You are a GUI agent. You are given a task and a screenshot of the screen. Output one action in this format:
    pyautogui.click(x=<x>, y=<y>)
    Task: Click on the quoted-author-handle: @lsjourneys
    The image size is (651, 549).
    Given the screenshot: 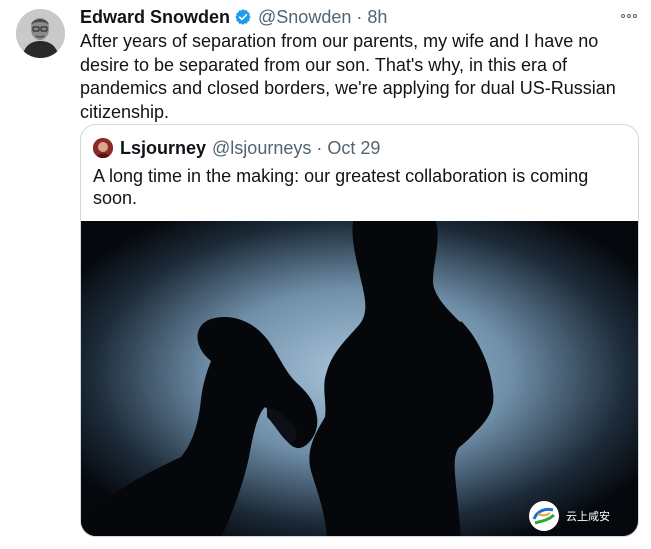 What is the action you would take?
    pyautogui.click(x=262, y=147)
    